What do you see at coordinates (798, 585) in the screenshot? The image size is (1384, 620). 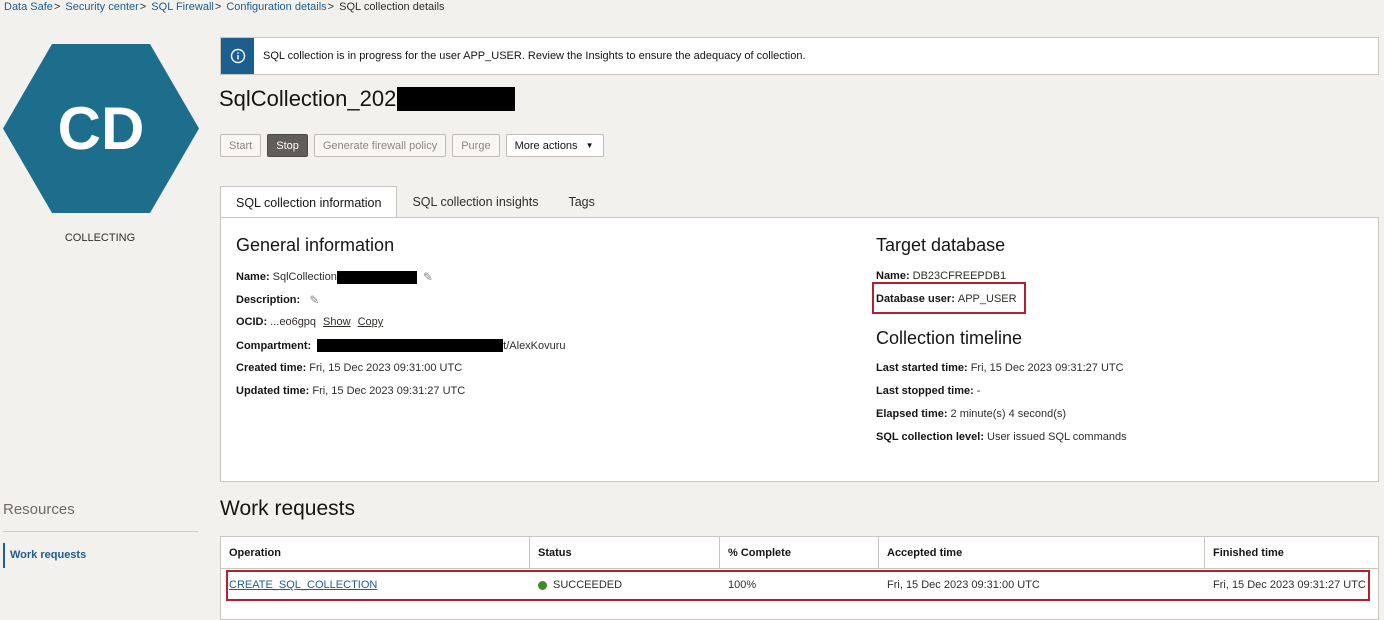 I see `row-highlight` at bounding box center [798, 585].